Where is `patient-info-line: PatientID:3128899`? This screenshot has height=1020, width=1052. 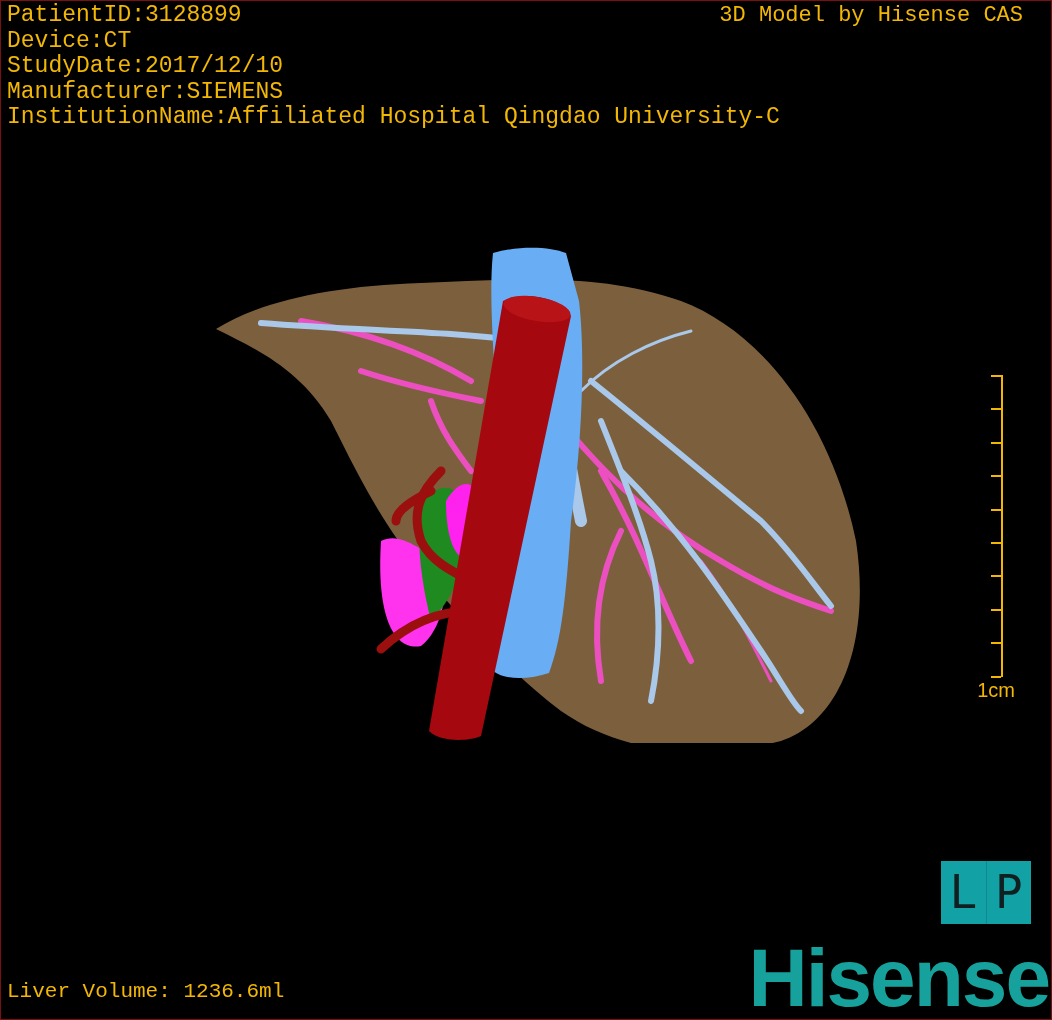
patient-info-line: PatientID:3128899 is located at coordinates (124, 16).